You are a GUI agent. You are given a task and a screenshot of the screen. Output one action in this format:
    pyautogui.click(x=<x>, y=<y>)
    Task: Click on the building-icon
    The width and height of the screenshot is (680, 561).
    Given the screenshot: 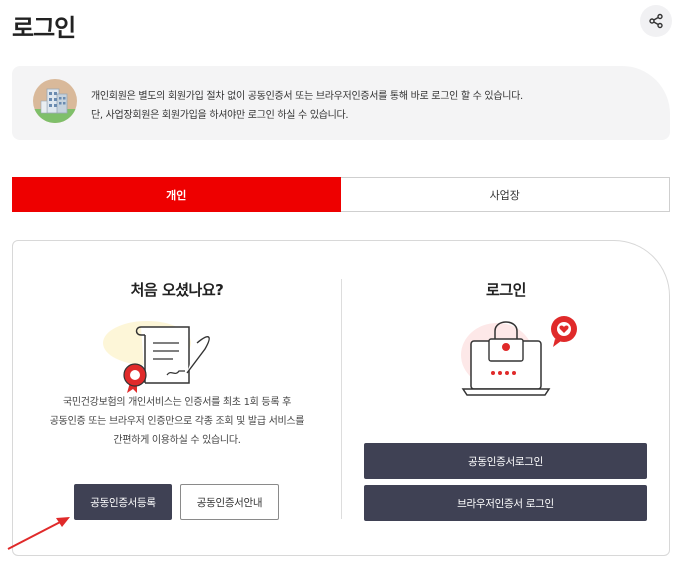 What is the action you would take?
    pyautogui.click(x=55, y=101)
    